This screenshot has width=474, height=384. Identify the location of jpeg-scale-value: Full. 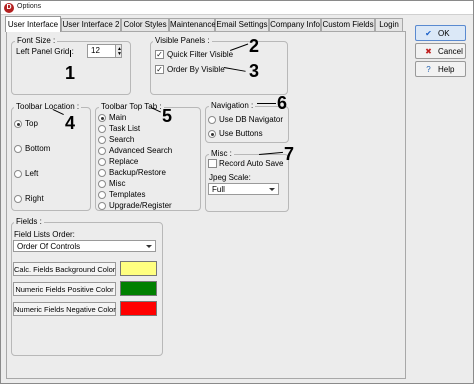
(218, 189).